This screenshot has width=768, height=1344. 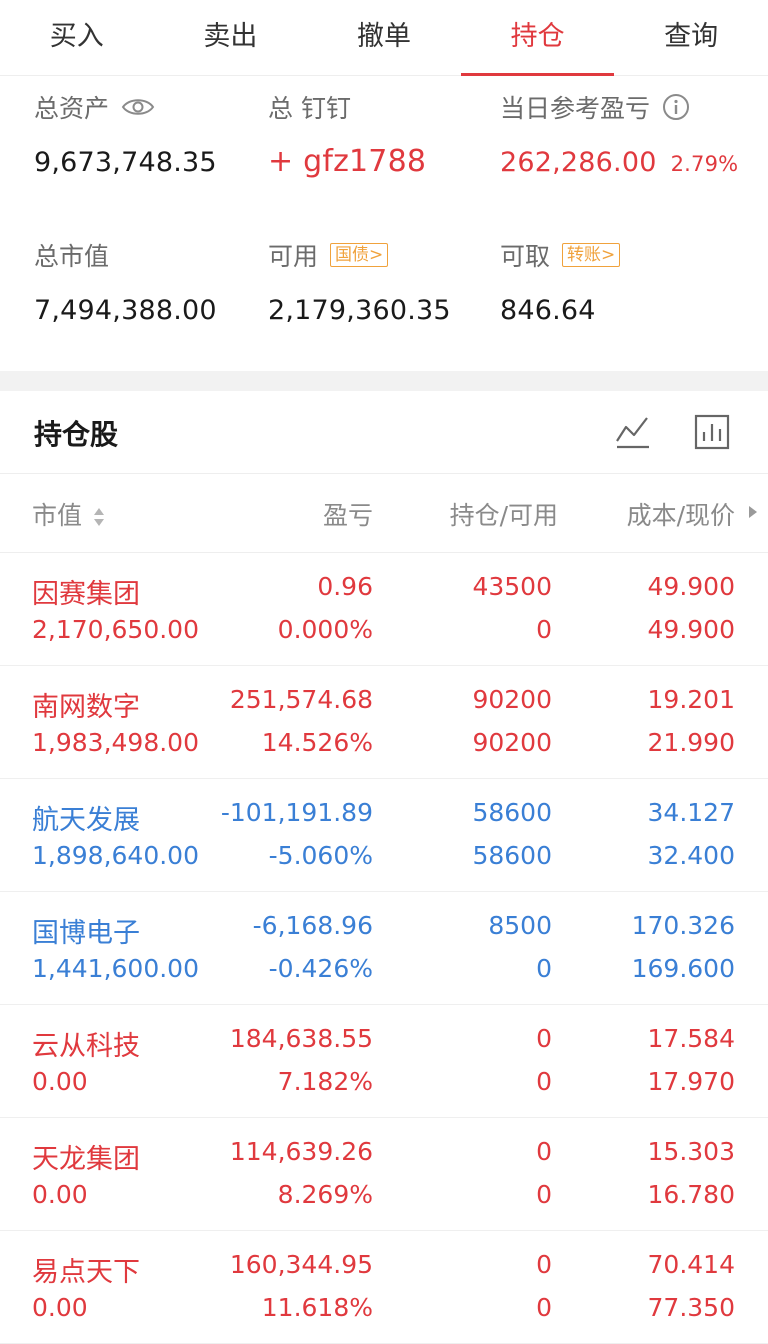 I want to click on stock-cost: 17.584, so click(x=691, y=1038).